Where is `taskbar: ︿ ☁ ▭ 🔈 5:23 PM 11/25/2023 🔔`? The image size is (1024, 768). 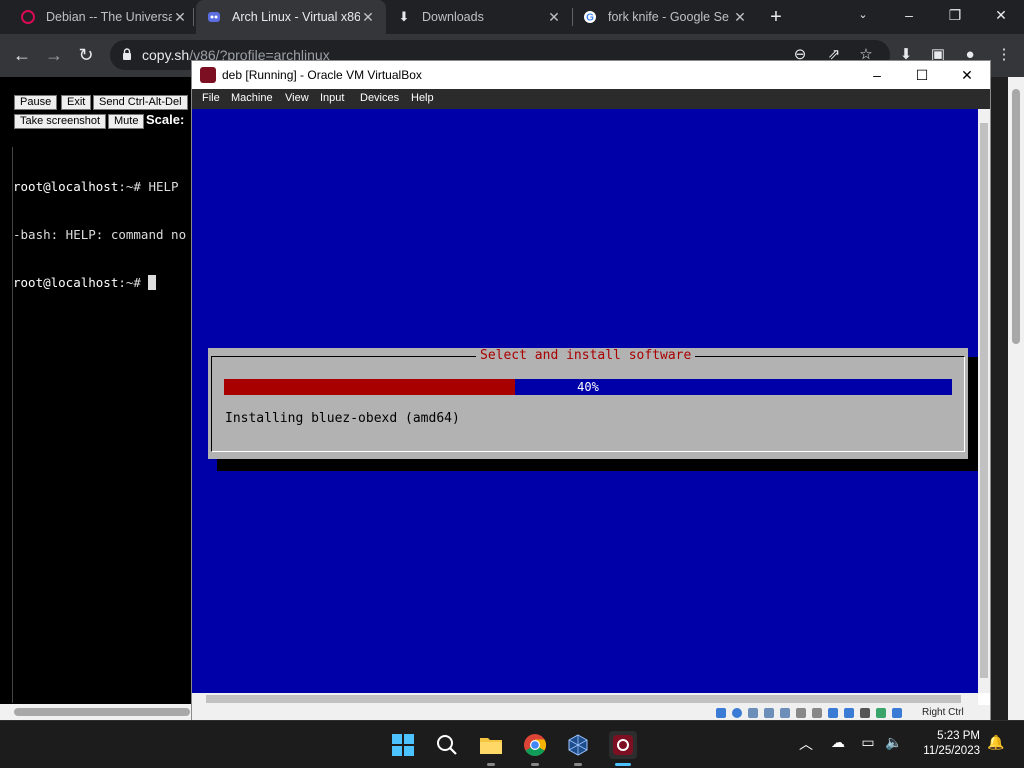 taskbar: ︿ ☁ ▭ 🔈 5:23 PM 11/25/2023 🔔 is located at coordinates (512, 744).